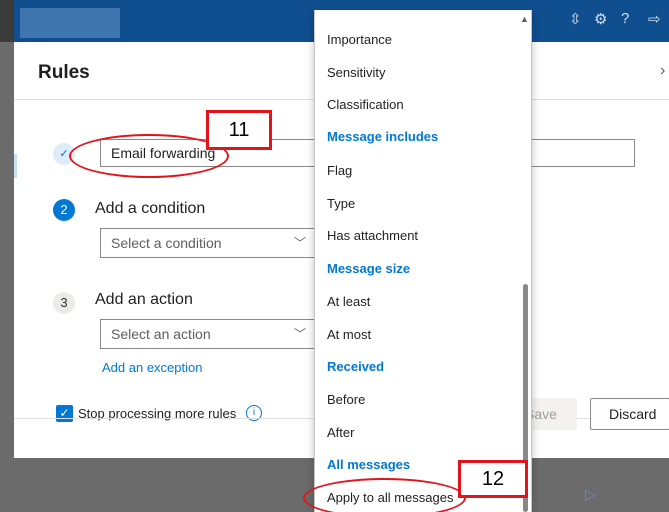  Describe the element at coordinates (339, 170) in the screenshot. I see `menu-item-flag: Flag` at that location.